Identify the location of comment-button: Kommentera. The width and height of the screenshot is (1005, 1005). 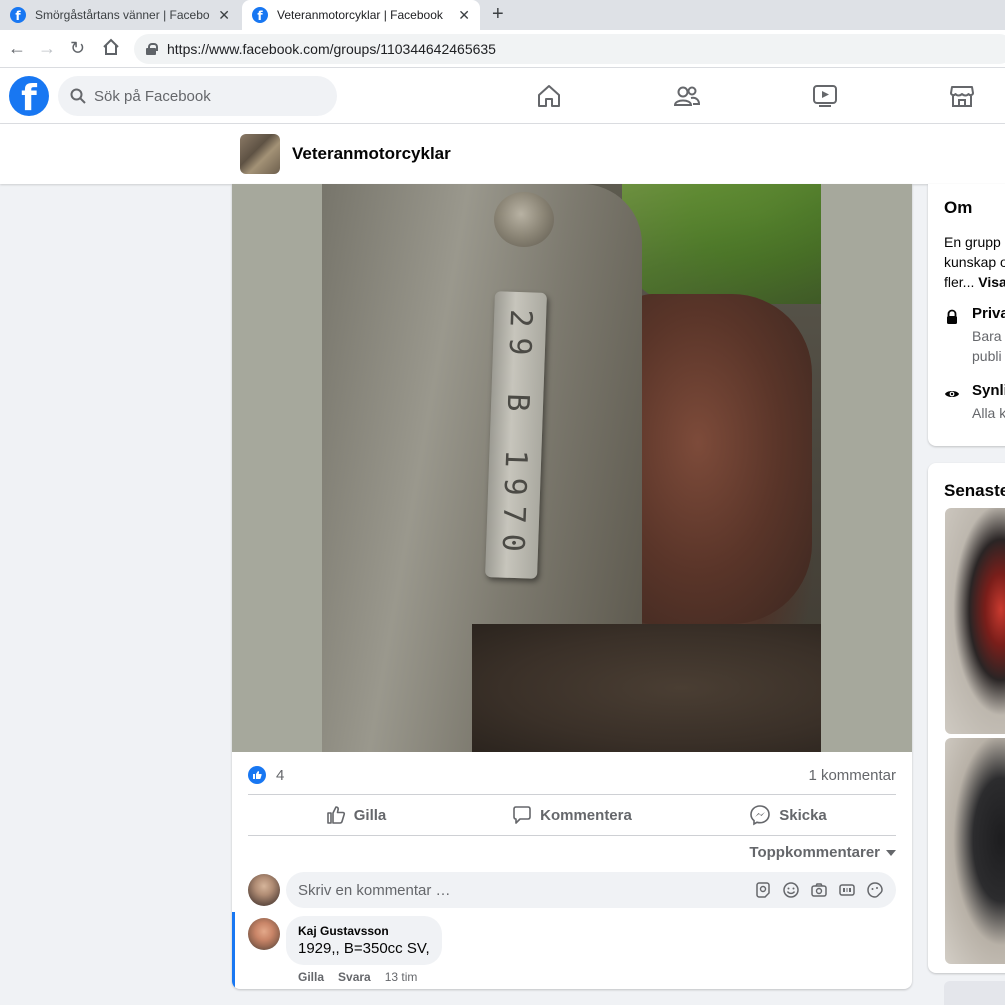
(572, 815).